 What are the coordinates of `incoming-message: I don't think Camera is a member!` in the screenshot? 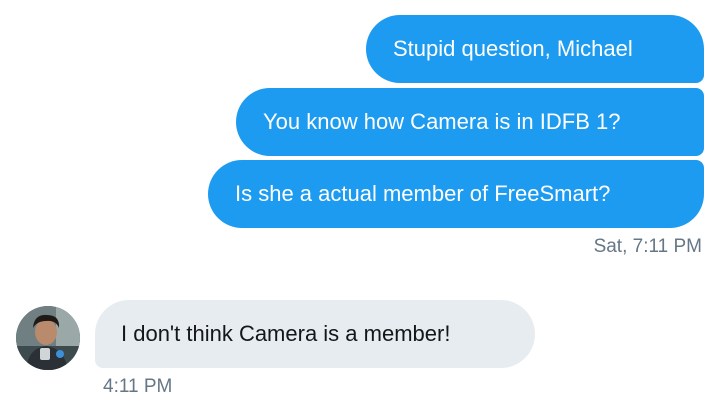 It's located at (315, 334).